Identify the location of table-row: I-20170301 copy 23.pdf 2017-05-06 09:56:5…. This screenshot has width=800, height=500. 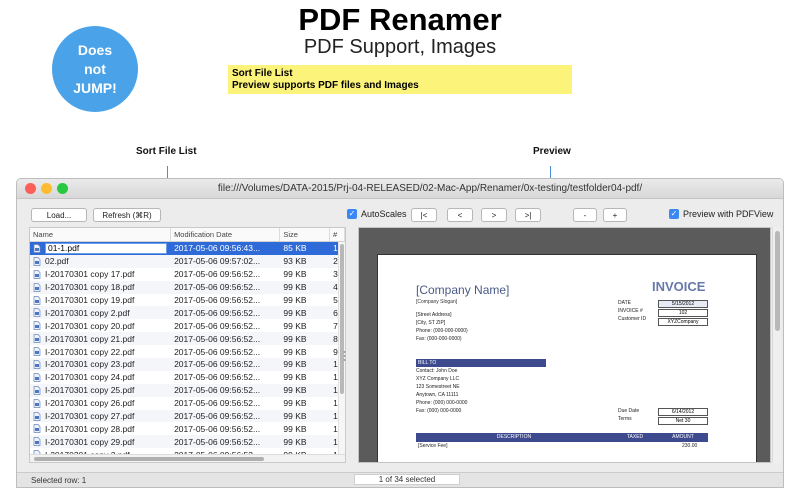
(187, 364).